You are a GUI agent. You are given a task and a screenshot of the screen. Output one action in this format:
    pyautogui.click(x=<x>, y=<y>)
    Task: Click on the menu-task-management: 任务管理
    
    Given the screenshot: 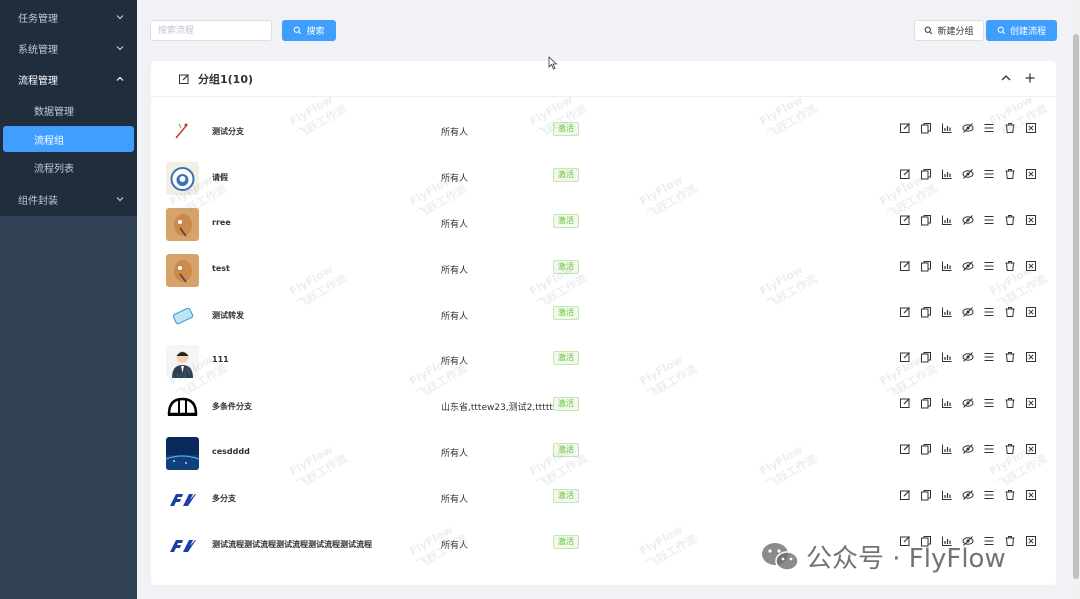 What is the action you would take?
    pyautogui.click(x=68, y=17)
    